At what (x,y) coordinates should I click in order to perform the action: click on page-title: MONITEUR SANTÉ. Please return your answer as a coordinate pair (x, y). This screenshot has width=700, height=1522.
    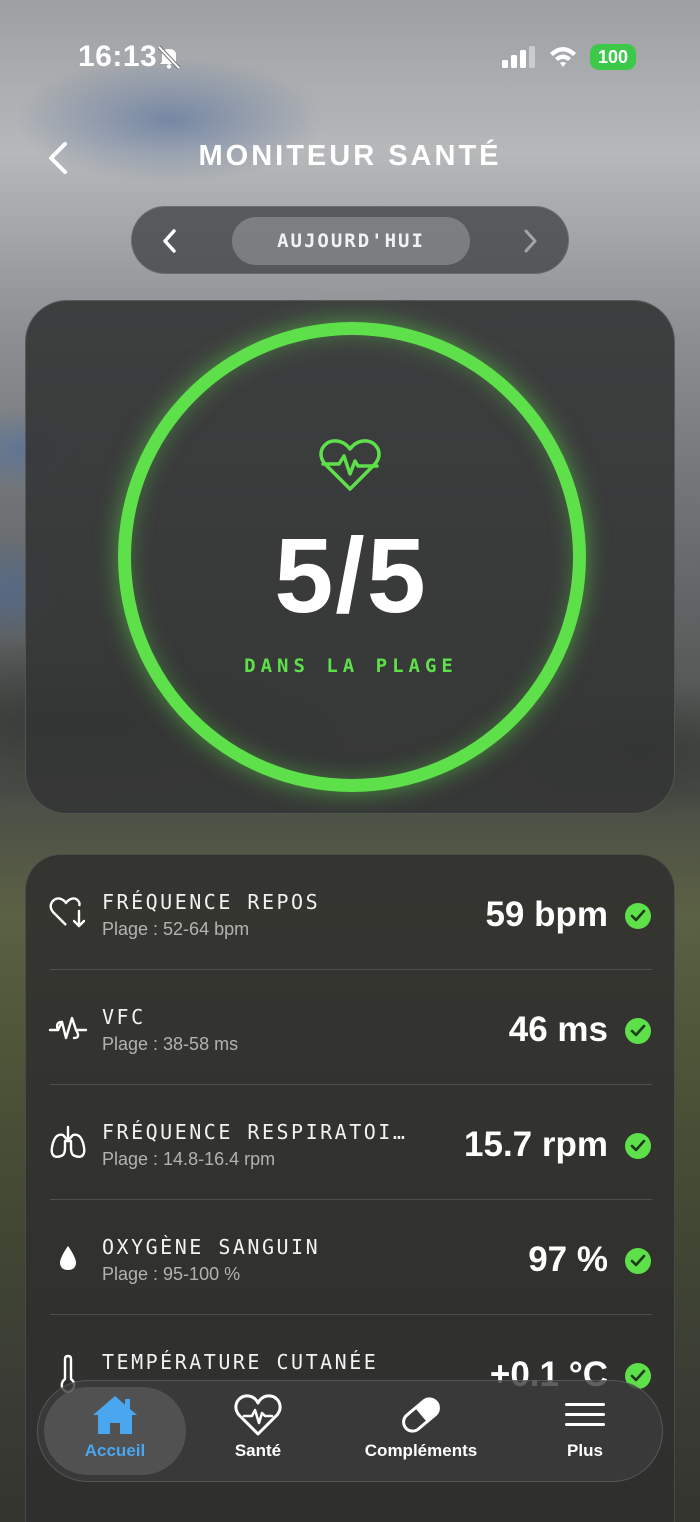
    Looking at the image, I should click on (350, 156).